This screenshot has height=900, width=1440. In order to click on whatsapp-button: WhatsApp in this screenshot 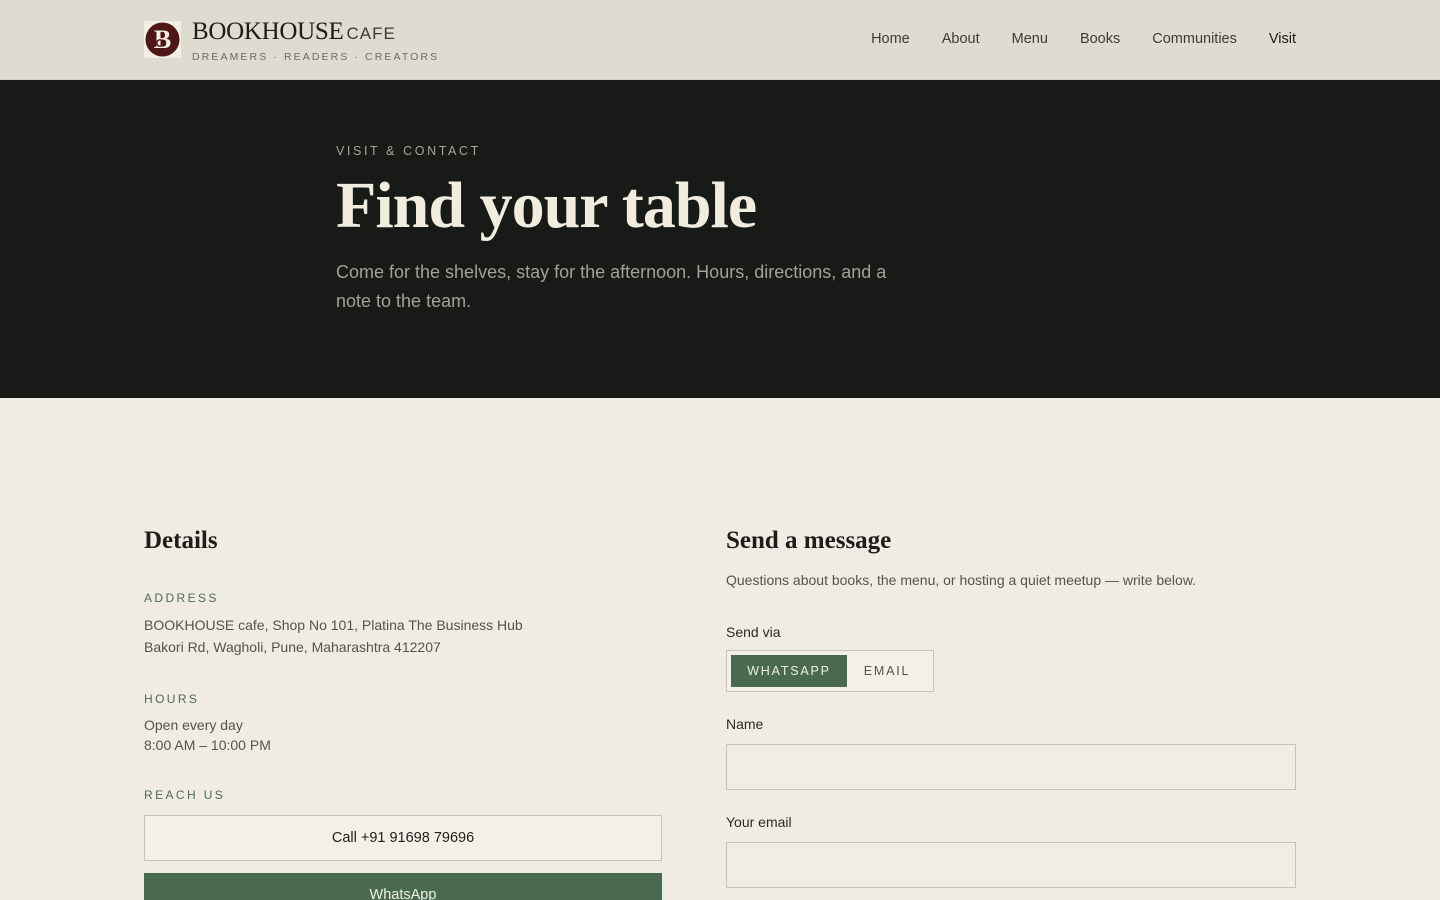, I will do `click(403, 886)`.